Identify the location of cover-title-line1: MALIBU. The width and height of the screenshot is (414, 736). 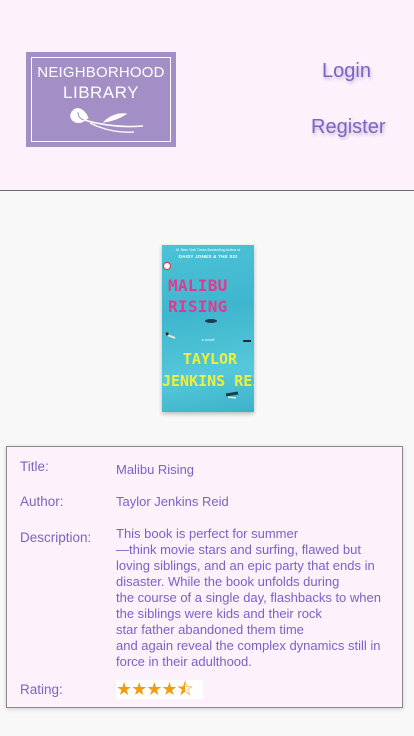
(198, 285).